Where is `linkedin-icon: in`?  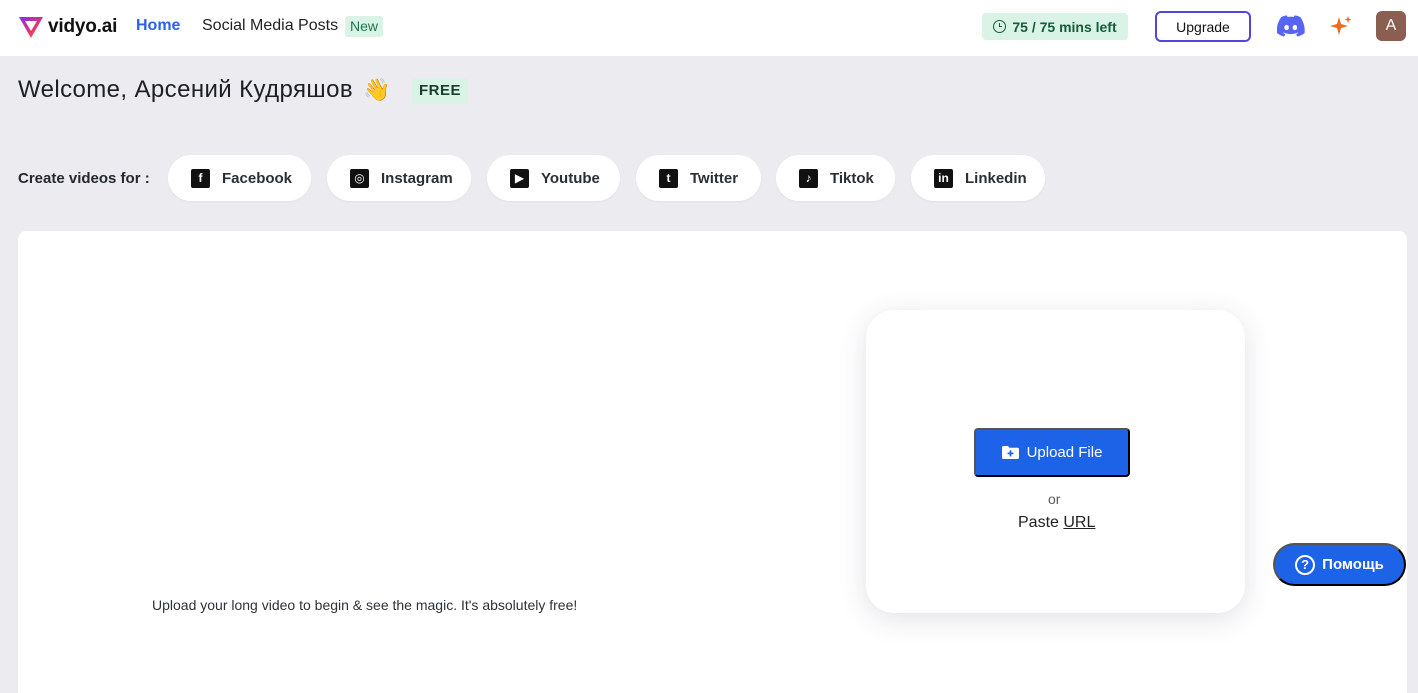
linkedin-icon: in is located at coordinates (943, 178).